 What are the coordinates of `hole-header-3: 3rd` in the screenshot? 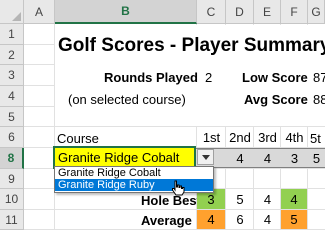 It's located at (267, 137).